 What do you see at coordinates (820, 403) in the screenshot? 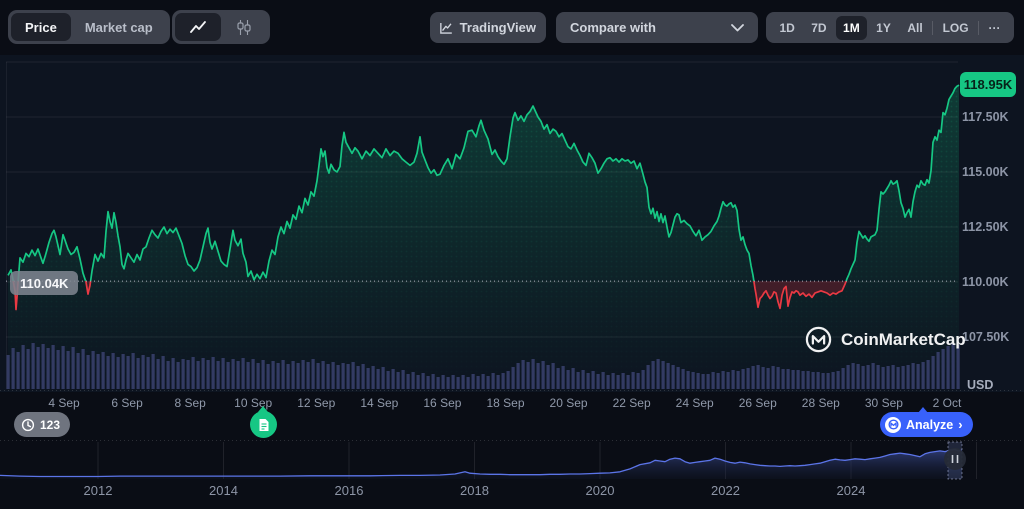
I see `x-tick-label: 28 Sep` at bounding box center [820, 403].